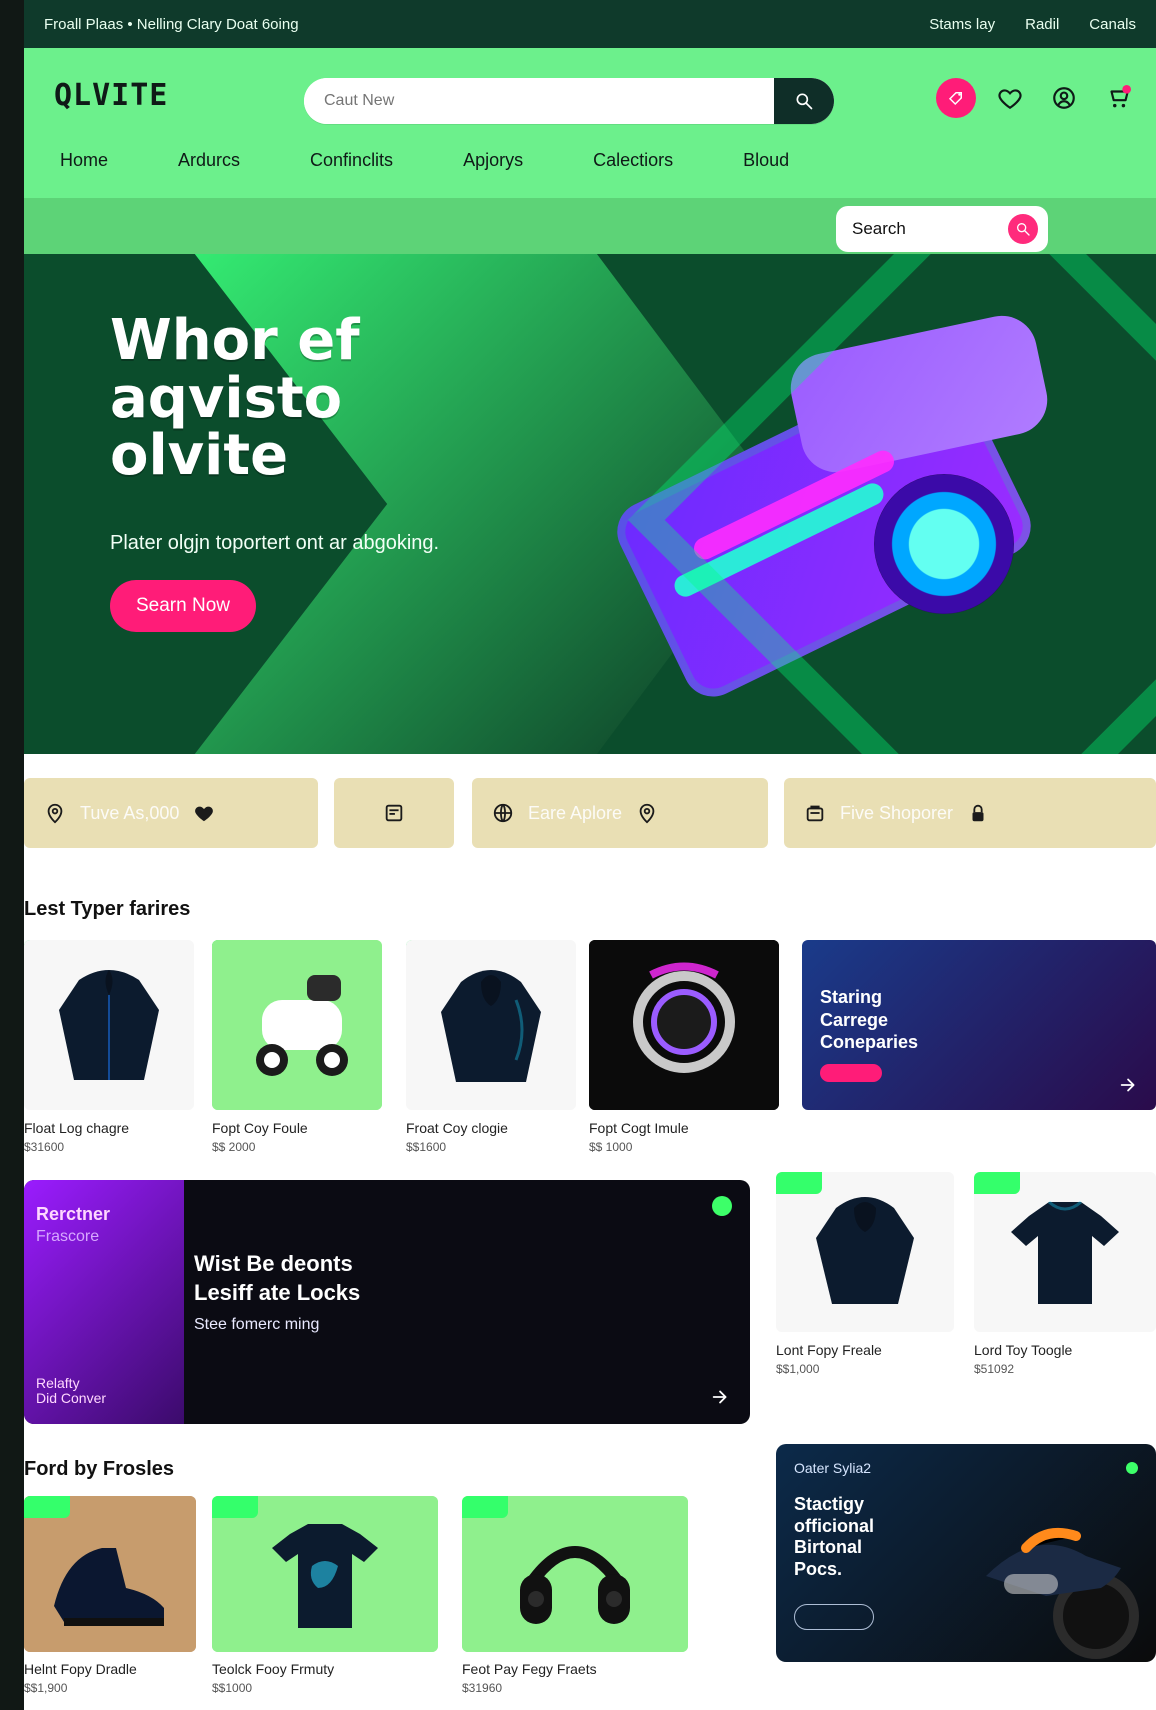  What do you see at coordinates (798, 1369) in the screenshot?
I see `mini-product-price-1: $$1,000` at bounding box center [798, 1369].